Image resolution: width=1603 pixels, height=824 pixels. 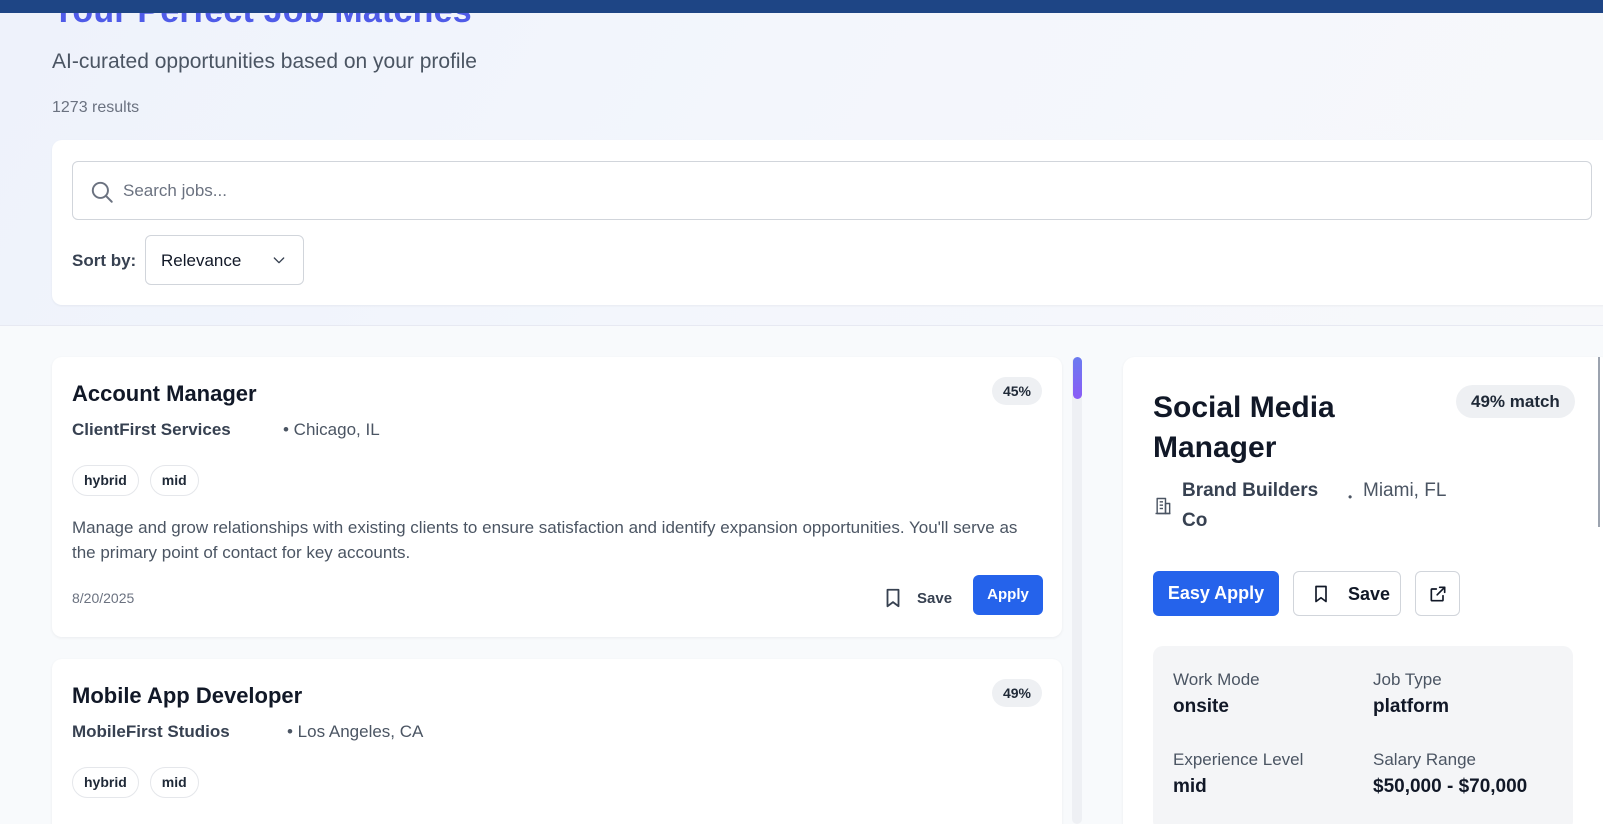 What do you see at coordinates (103, 598) in the screenshot?
I see `posted-date: 8/20/2025` at bounding box center [103, 598].